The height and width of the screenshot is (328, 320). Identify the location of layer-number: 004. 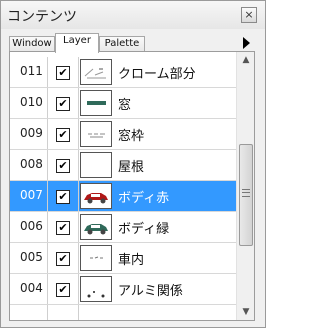
(31, 288).